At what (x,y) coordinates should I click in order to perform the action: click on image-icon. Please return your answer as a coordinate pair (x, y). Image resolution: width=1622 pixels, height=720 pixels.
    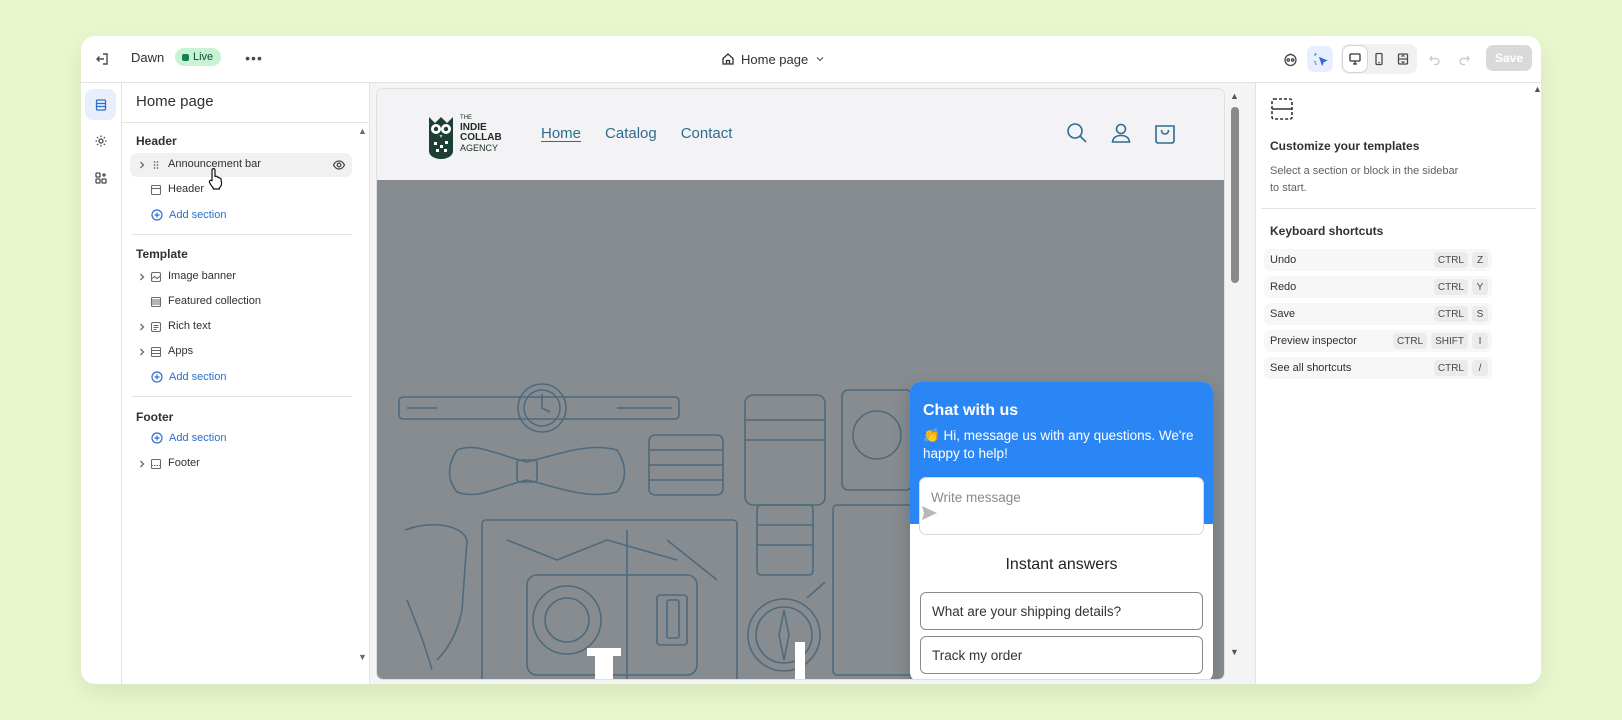
    Looking at the image, I should click on (156, 277).